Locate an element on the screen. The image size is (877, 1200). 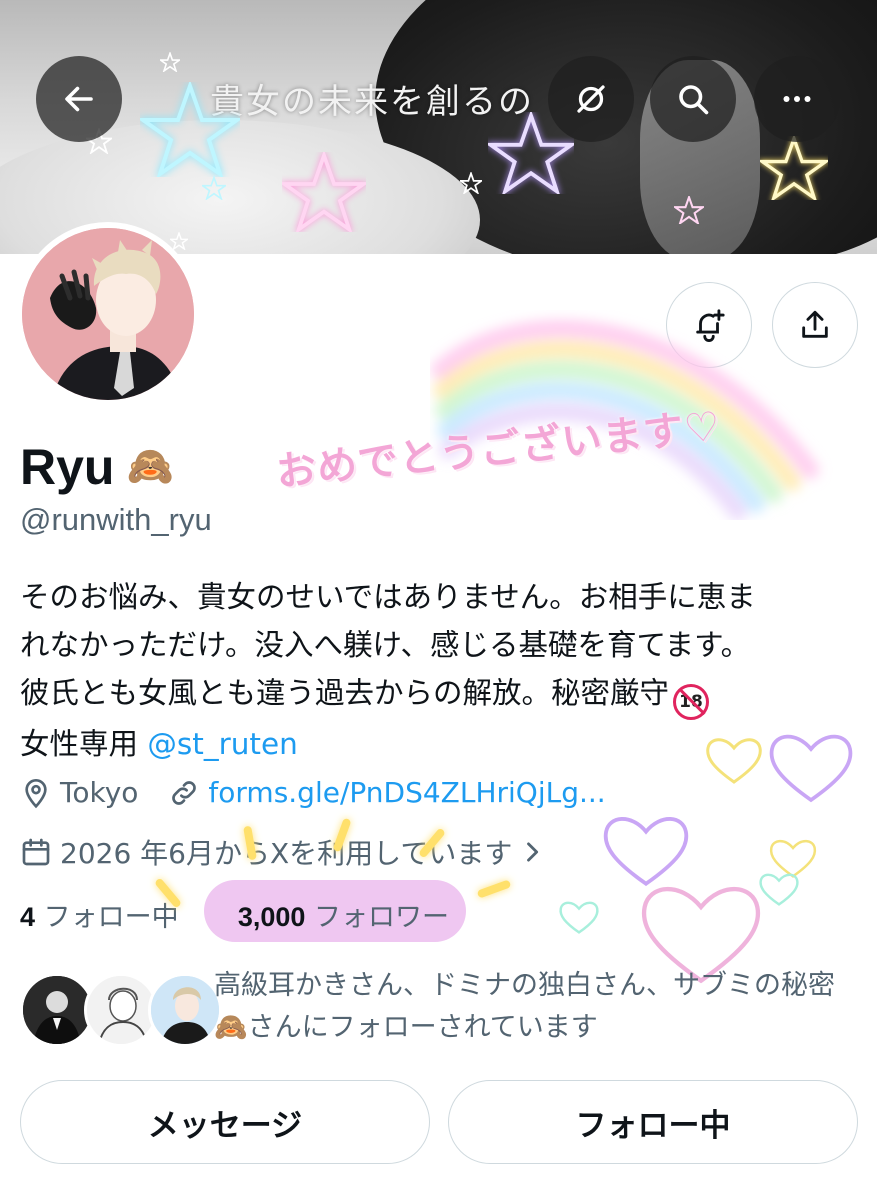
avatar-image is located at coordinates (108, 314).